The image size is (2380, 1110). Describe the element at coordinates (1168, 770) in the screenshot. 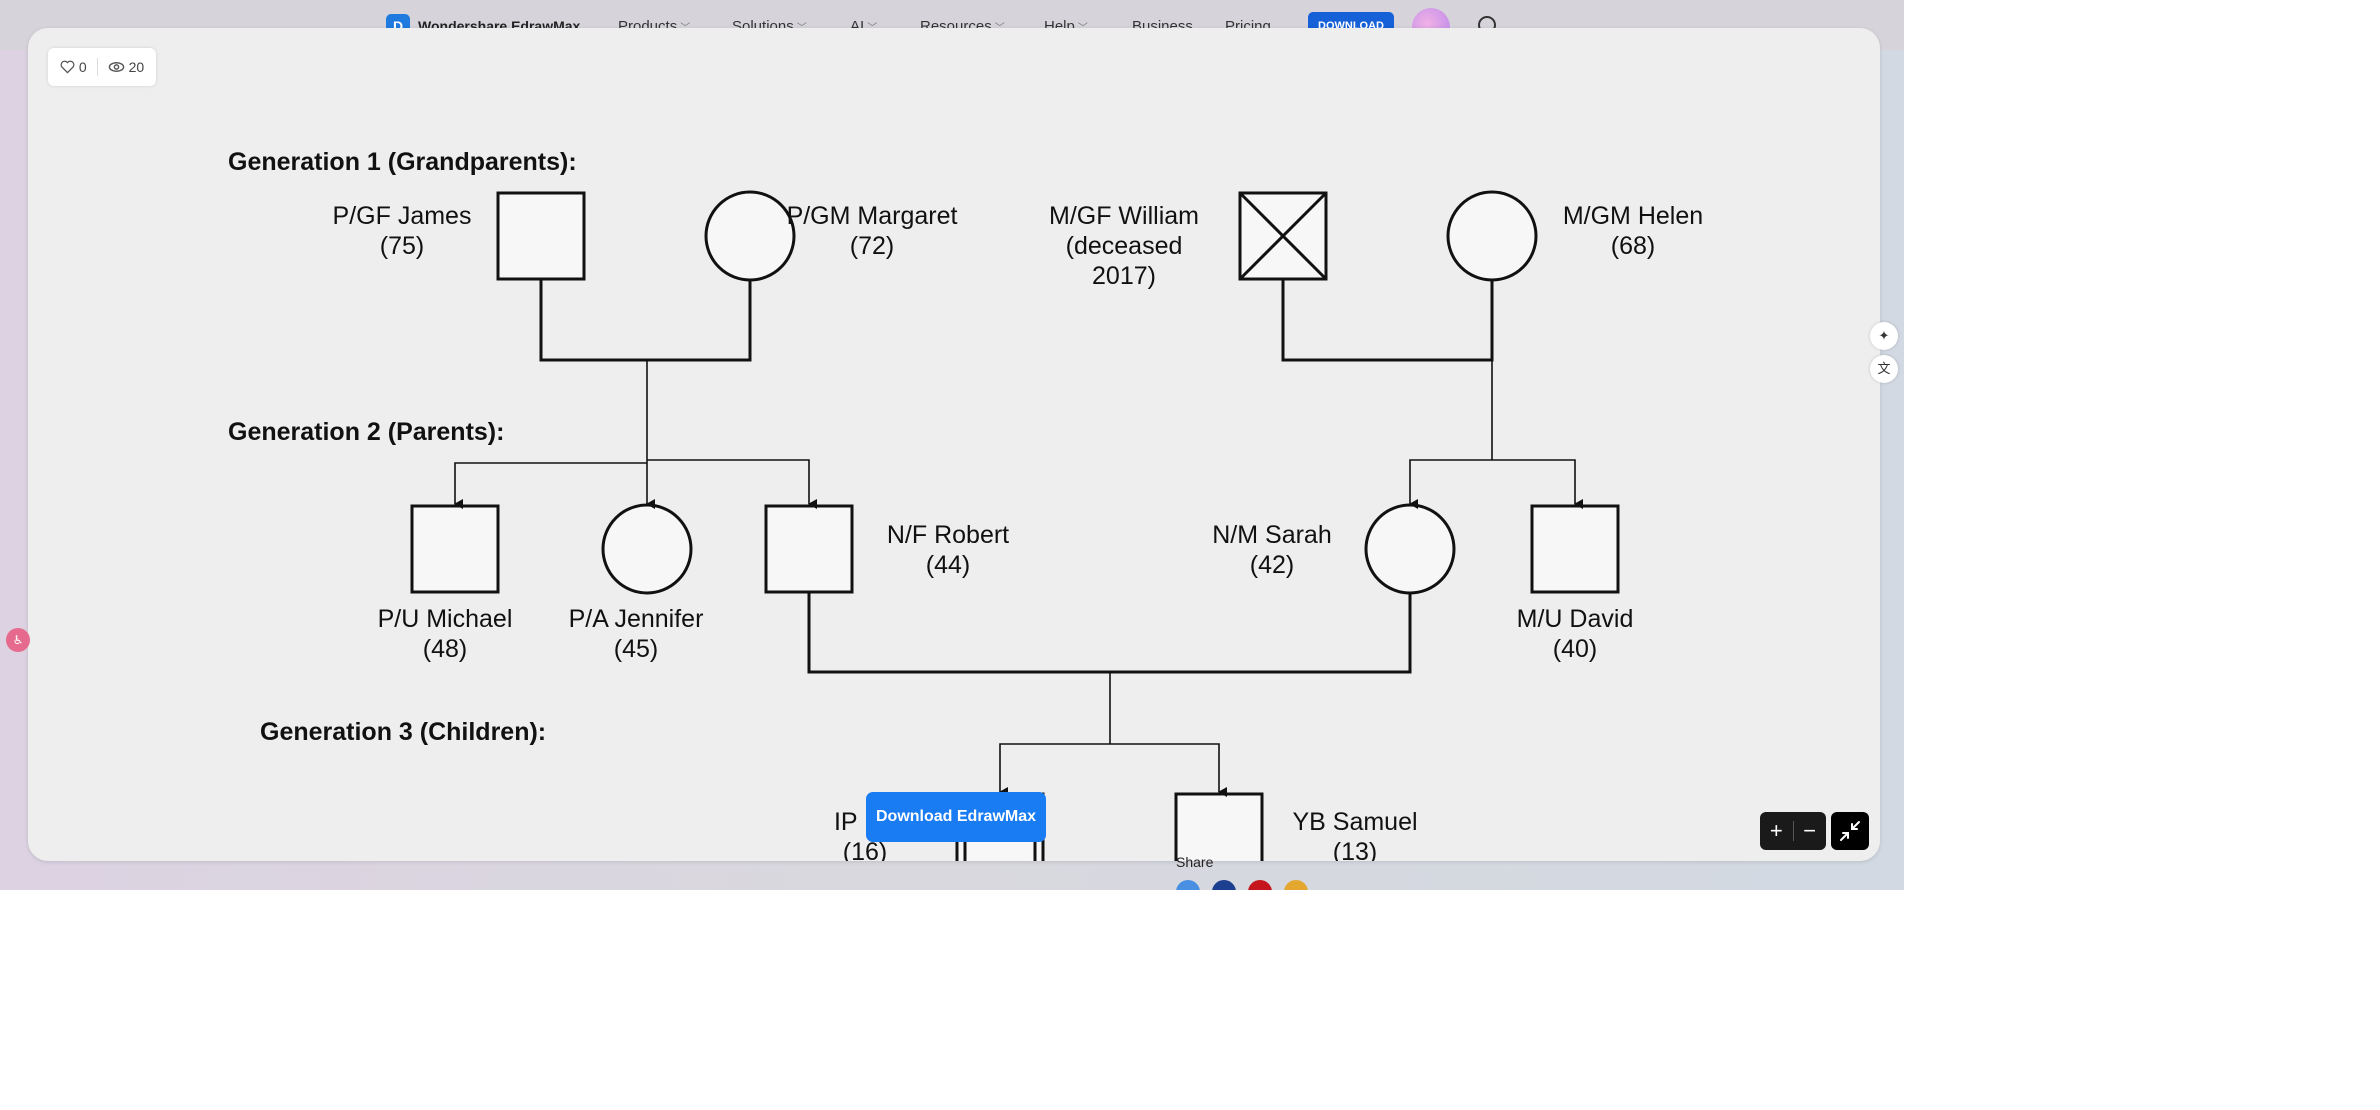

I see `descent-line-yb` at that location.